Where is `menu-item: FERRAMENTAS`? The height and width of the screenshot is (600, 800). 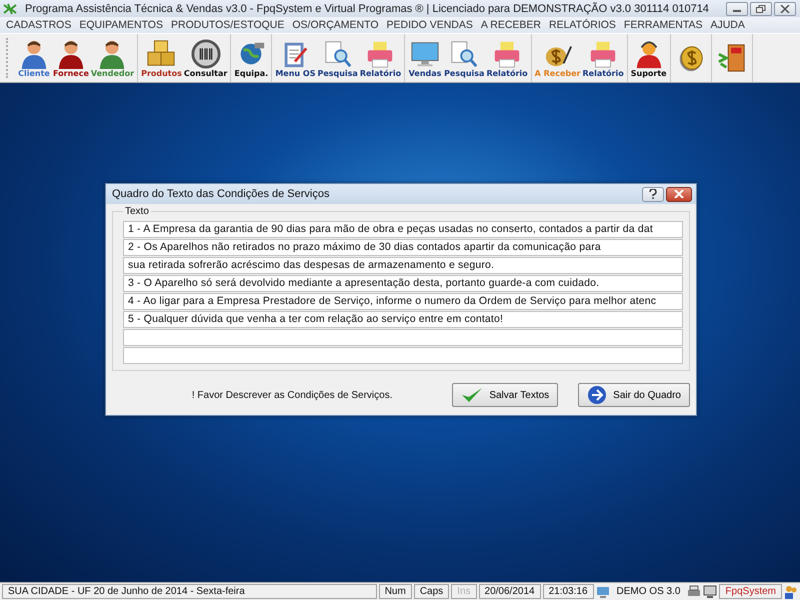 menu-item: FERRAMENTAS is located at coordinates (663, 25).